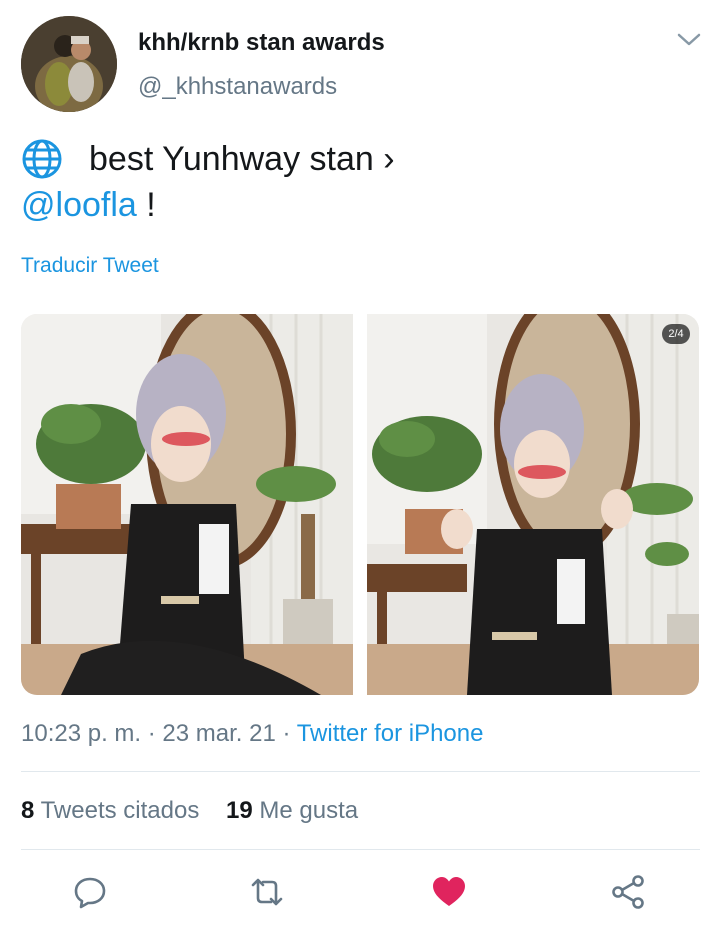 The image size is (720, 934). I want to click on tweet-source-link: Twitter for iPhone, so click(390, 733).